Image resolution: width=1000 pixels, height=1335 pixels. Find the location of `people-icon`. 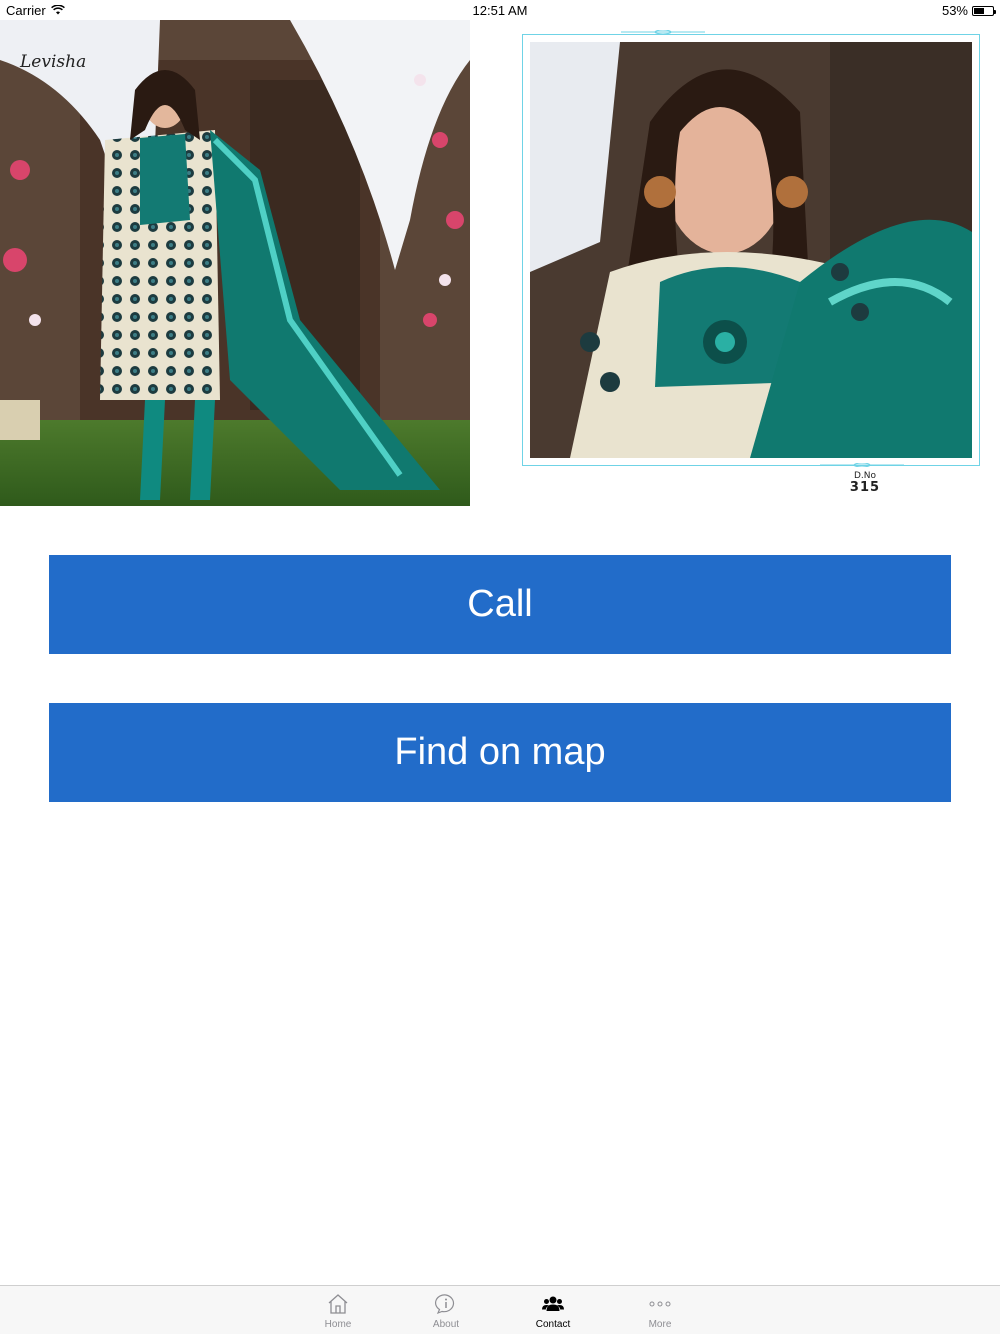

people-icon is located at coordinates (553, 1303).